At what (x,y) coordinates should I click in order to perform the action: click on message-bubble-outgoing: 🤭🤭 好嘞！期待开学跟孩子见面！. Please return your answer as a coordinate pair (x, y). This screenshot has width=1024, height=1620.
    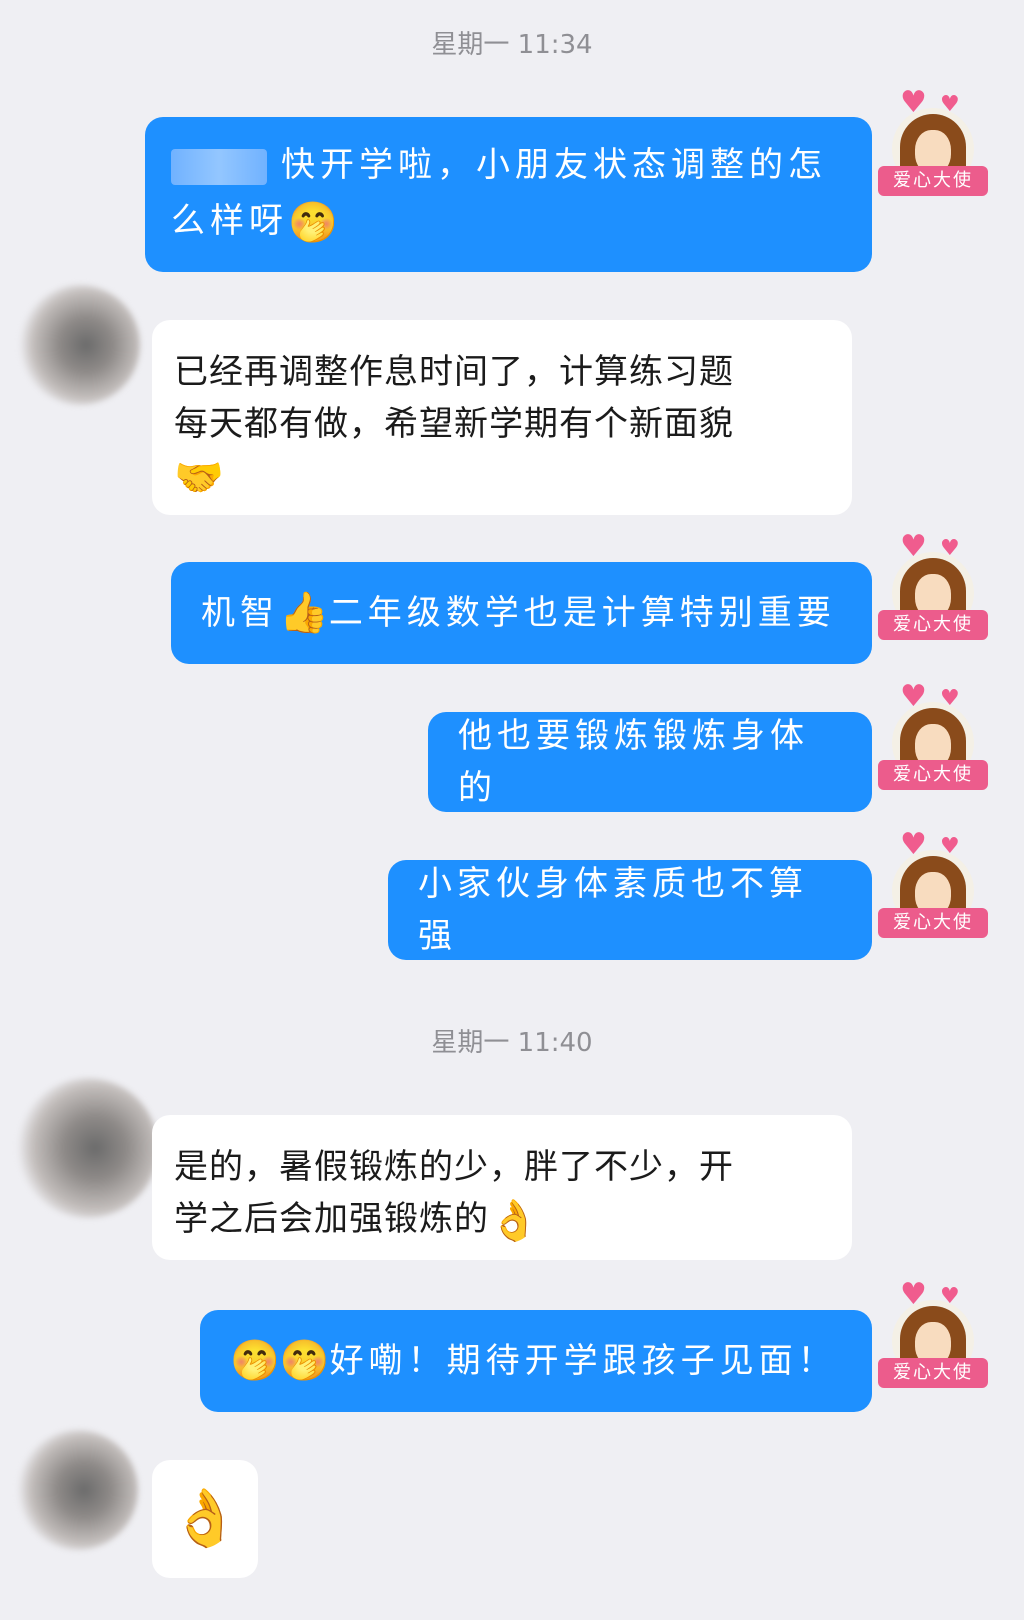
    Looking at the image, I should click on (536, 1361).